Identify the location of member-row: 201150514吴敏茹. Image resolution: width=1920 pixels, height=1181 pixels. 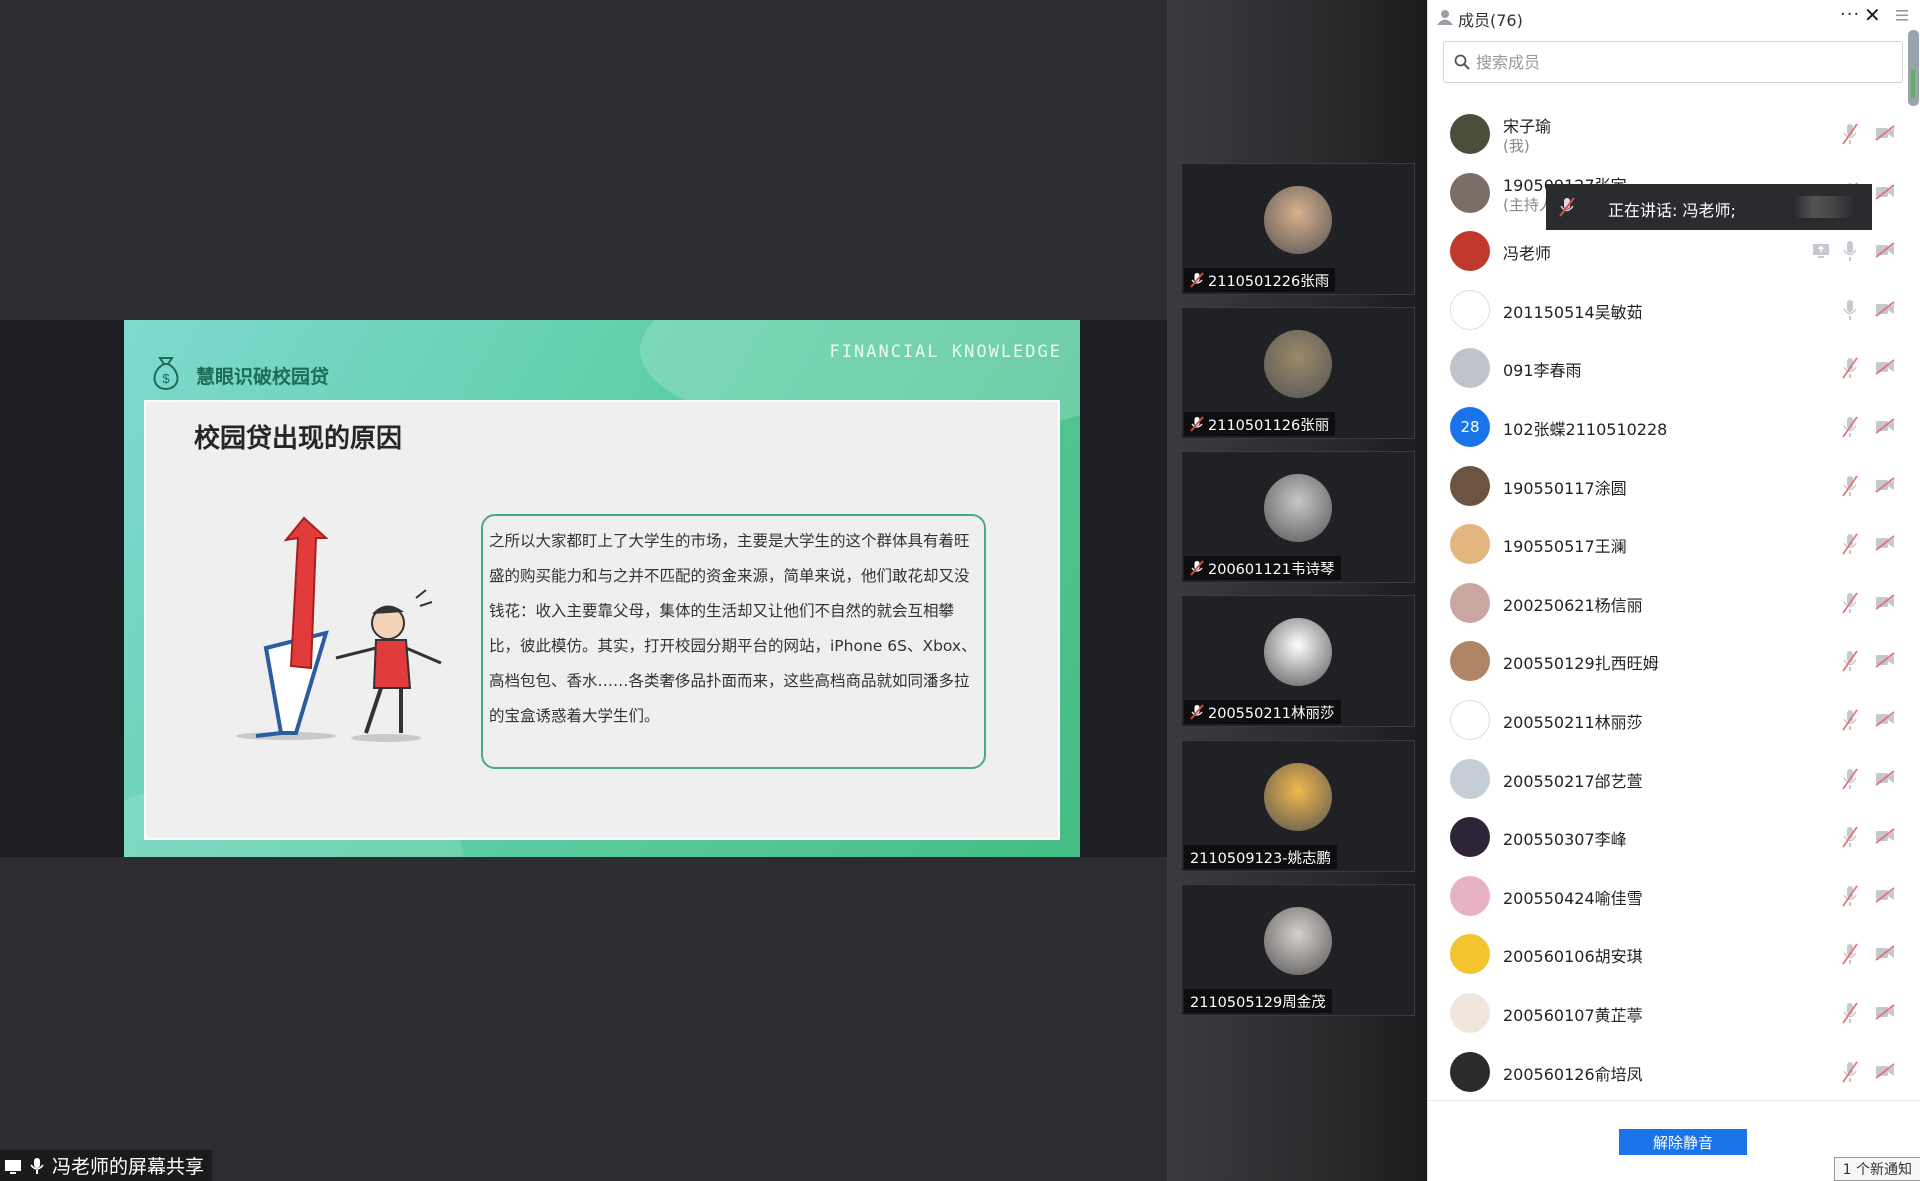
(1668, 310).